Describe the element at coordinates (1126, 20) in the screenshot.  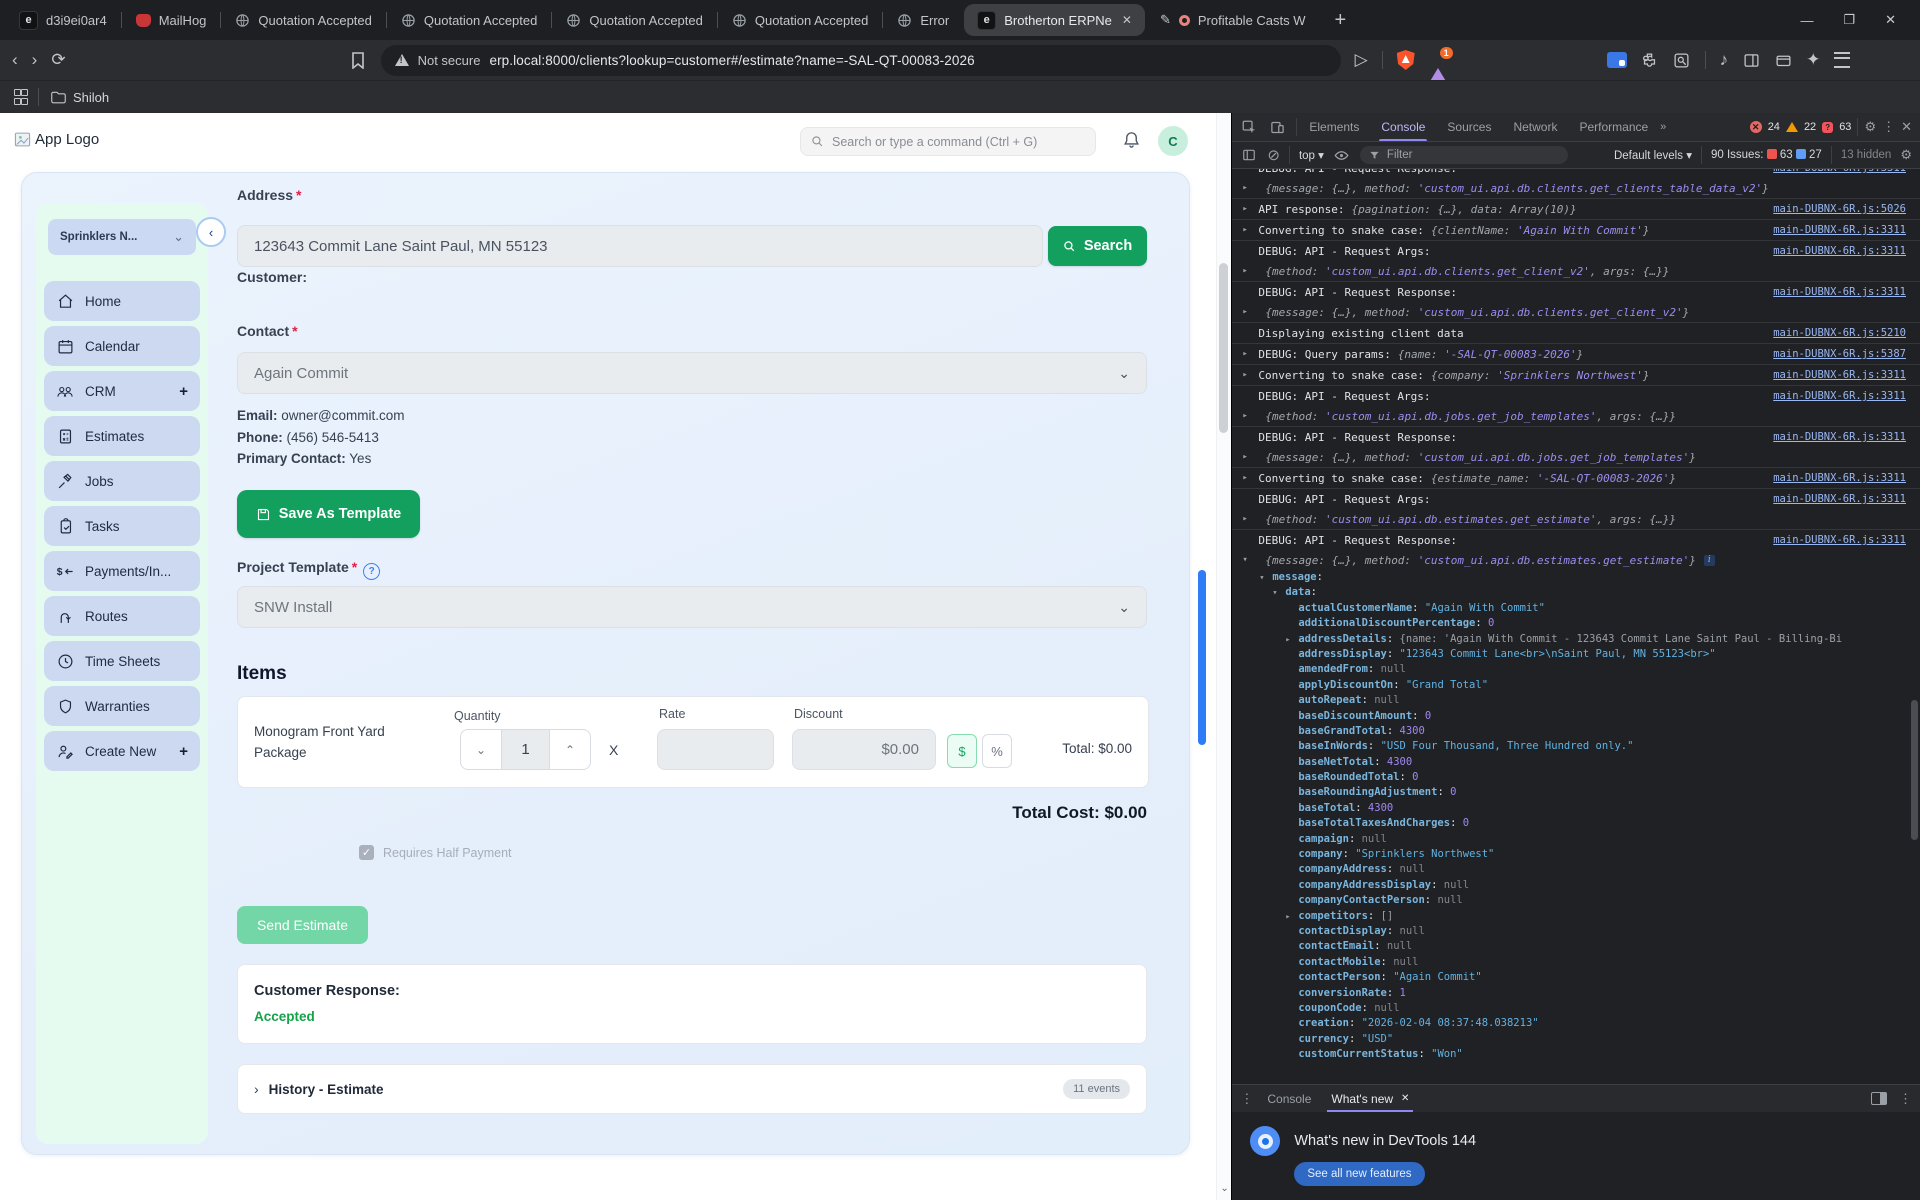
I see `tab-close-icon: ✕` at that location.